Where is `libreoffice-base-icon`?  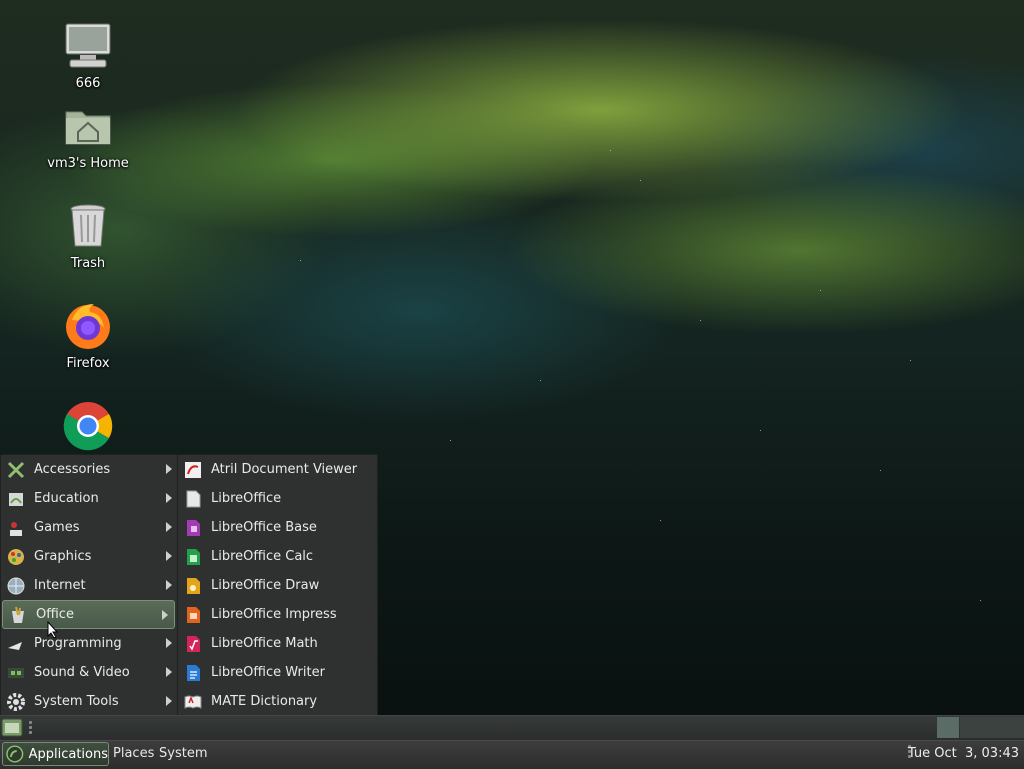 libreoffice-base-icon is located at coordinates (193, 527).